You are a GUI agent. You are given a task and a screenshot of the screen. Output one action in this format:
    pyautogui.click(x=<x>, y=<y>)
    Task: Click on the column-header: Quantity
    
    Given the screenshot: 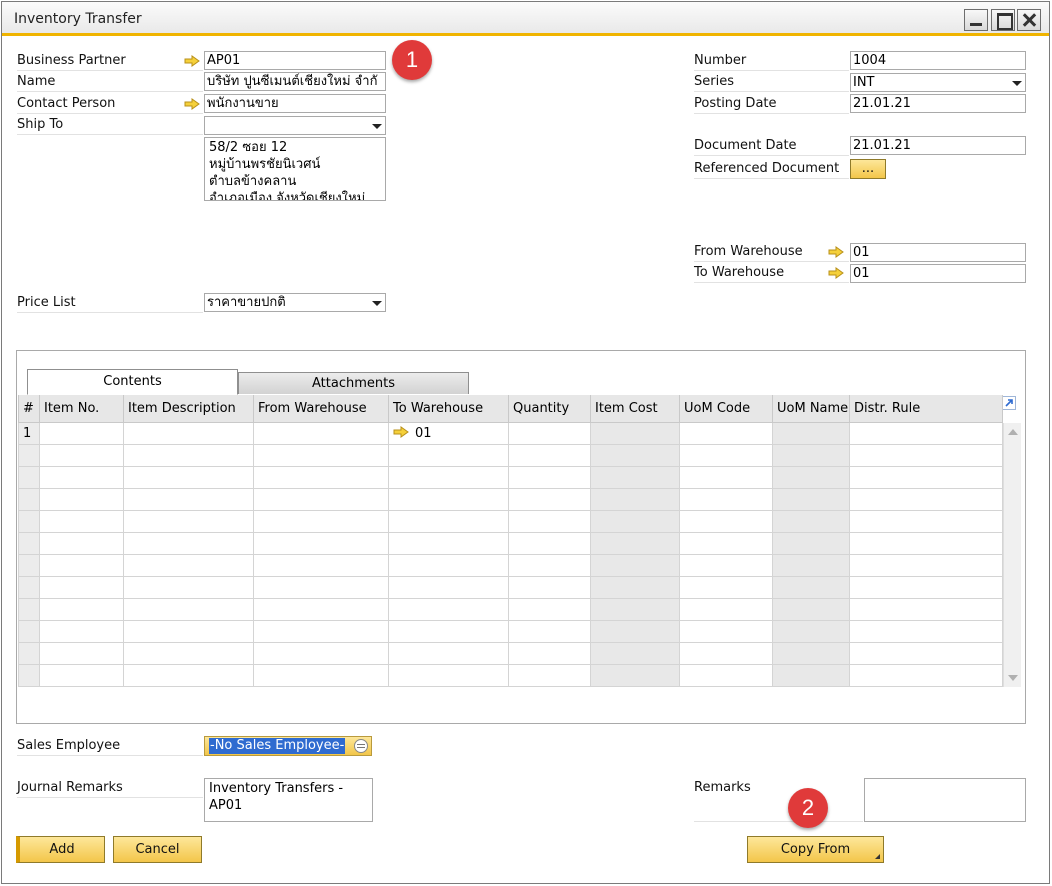 What is the action you would take?
    pyautogui.click(x=549, y=409)
    